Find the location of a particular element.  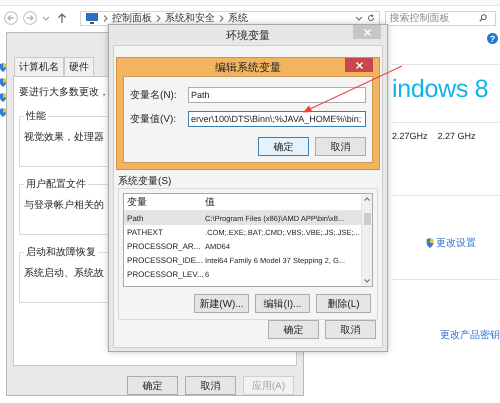

computer-icon is located at coordinates (92, 18).